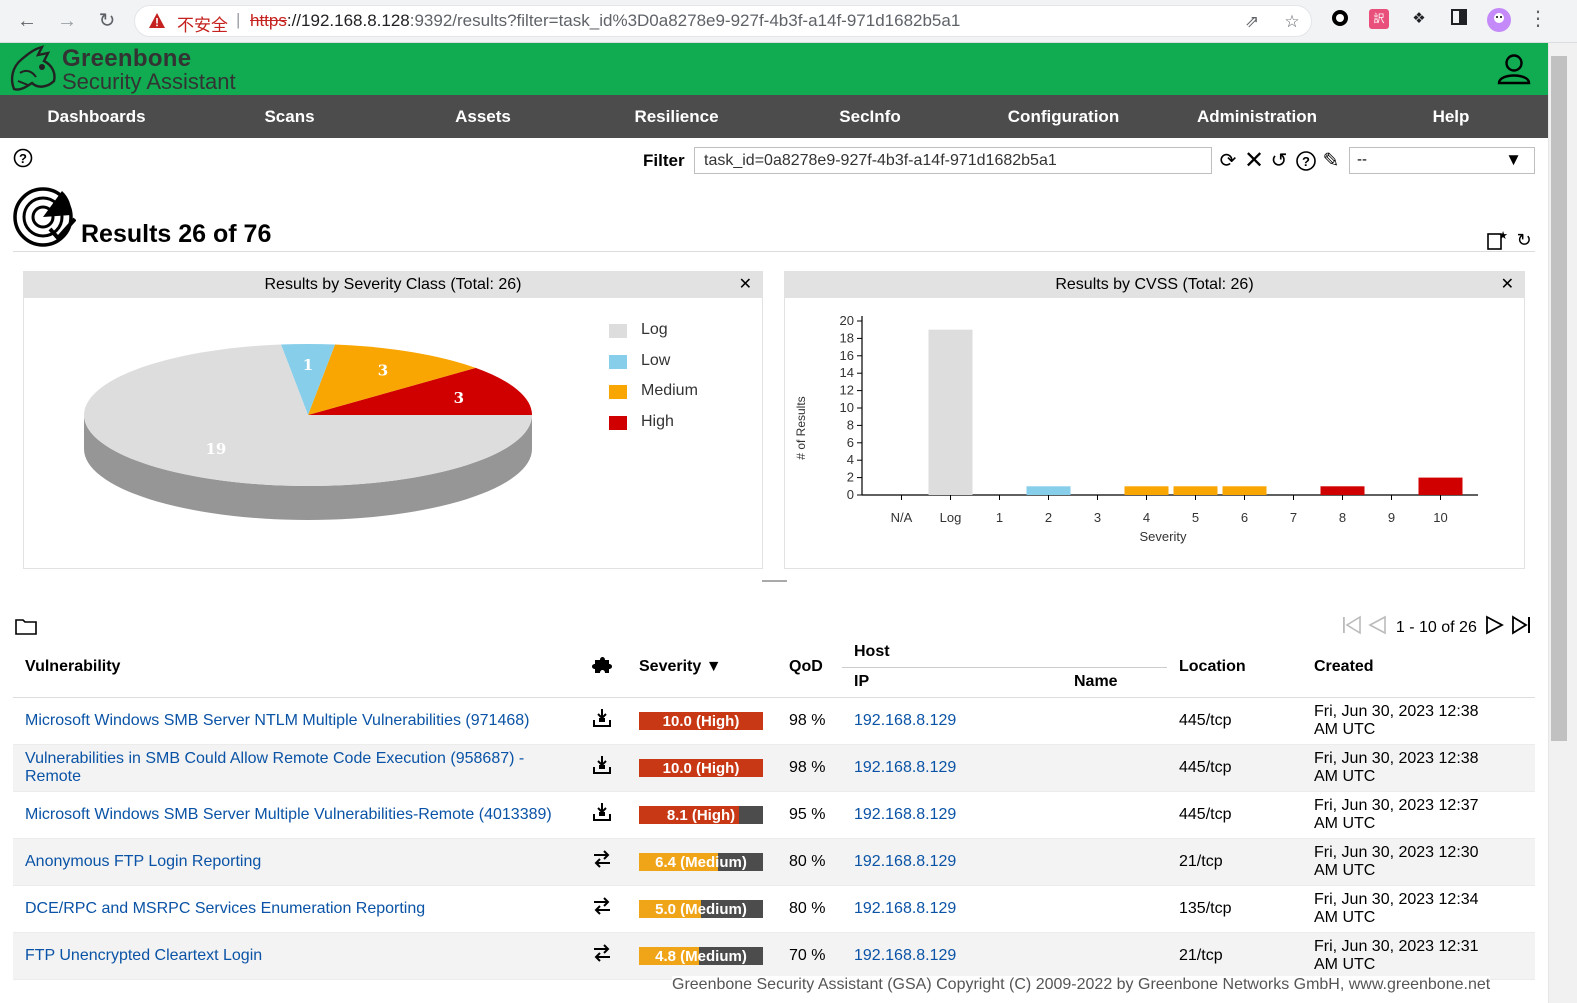 The image size is (1577, 1003). What do you see at coordinates (1559, 398) in the screenshot?
I see `scrollbar-thumb` at bounding box center [1559, 398].